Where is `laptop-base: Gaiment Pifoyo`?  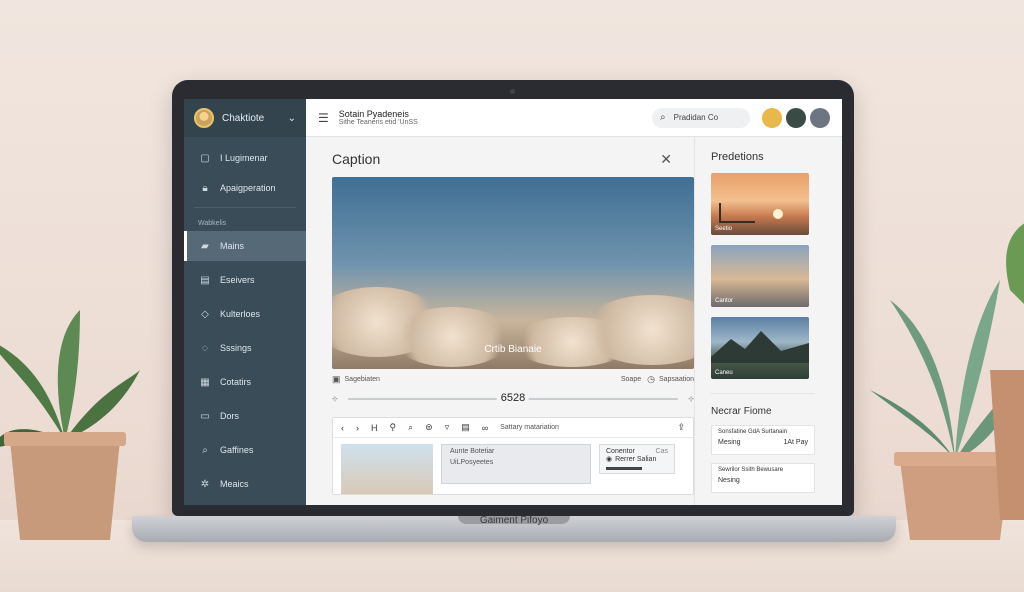
laptop-base: Gaiment Pifoyo is located at coordinates (514, 529).